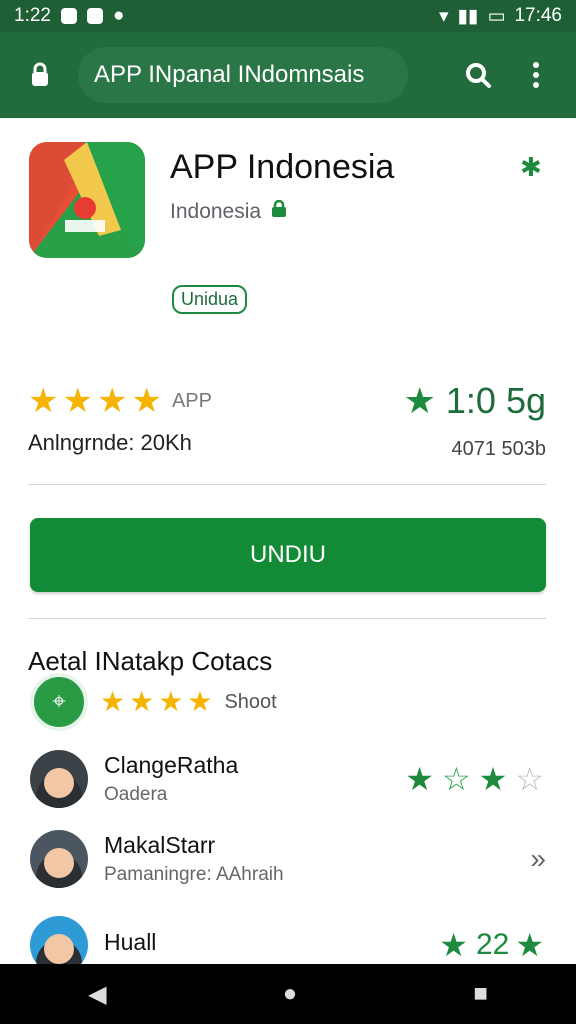 The width and height of the screenshot is (576, 1024). What do you see at coordinates (130, 942) in the screenshot?
I see `review-name: Huall` at bounding box center [130, 942].